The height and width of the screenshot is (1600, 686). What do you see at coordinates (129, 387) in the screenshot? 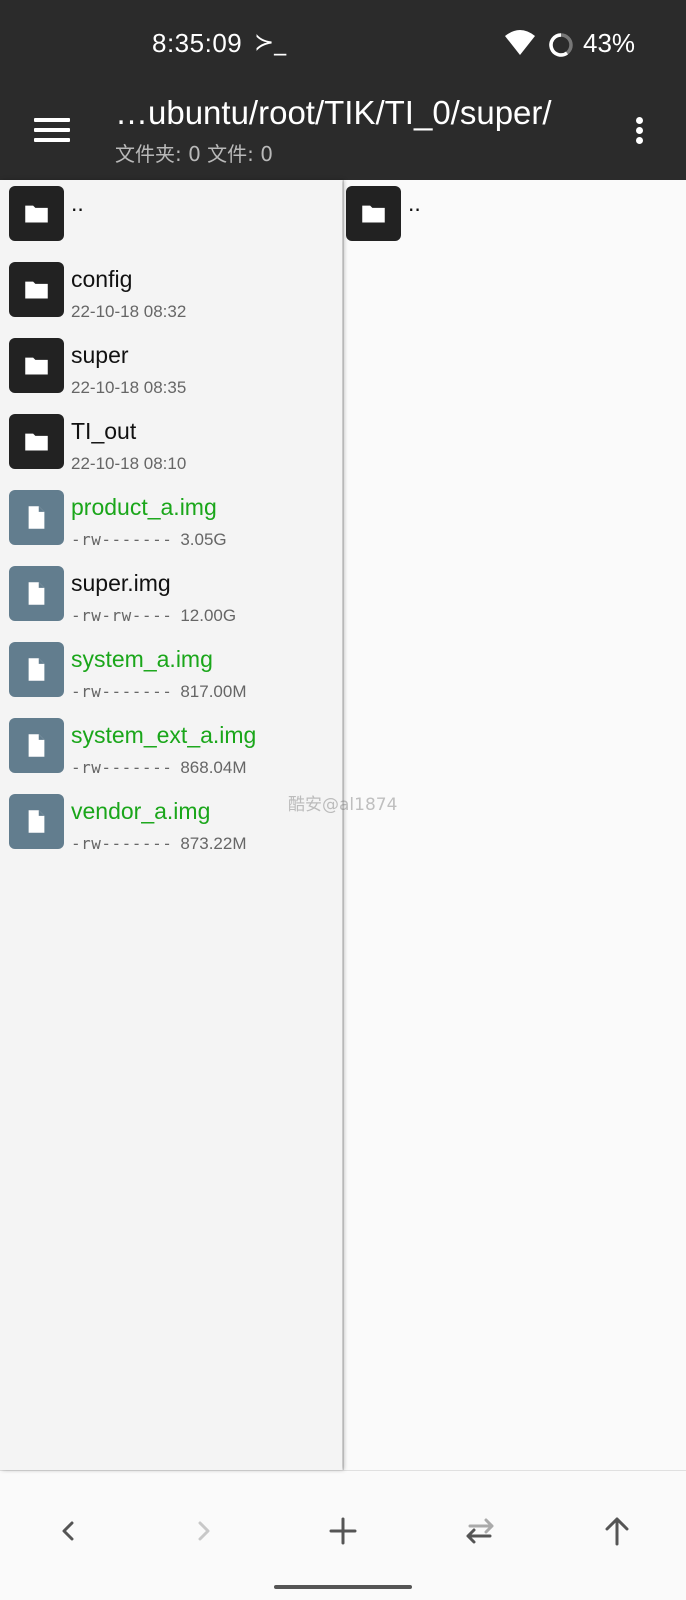
I see `modified-date: 22-10-18 08:35` at bounding box center [129, 387].